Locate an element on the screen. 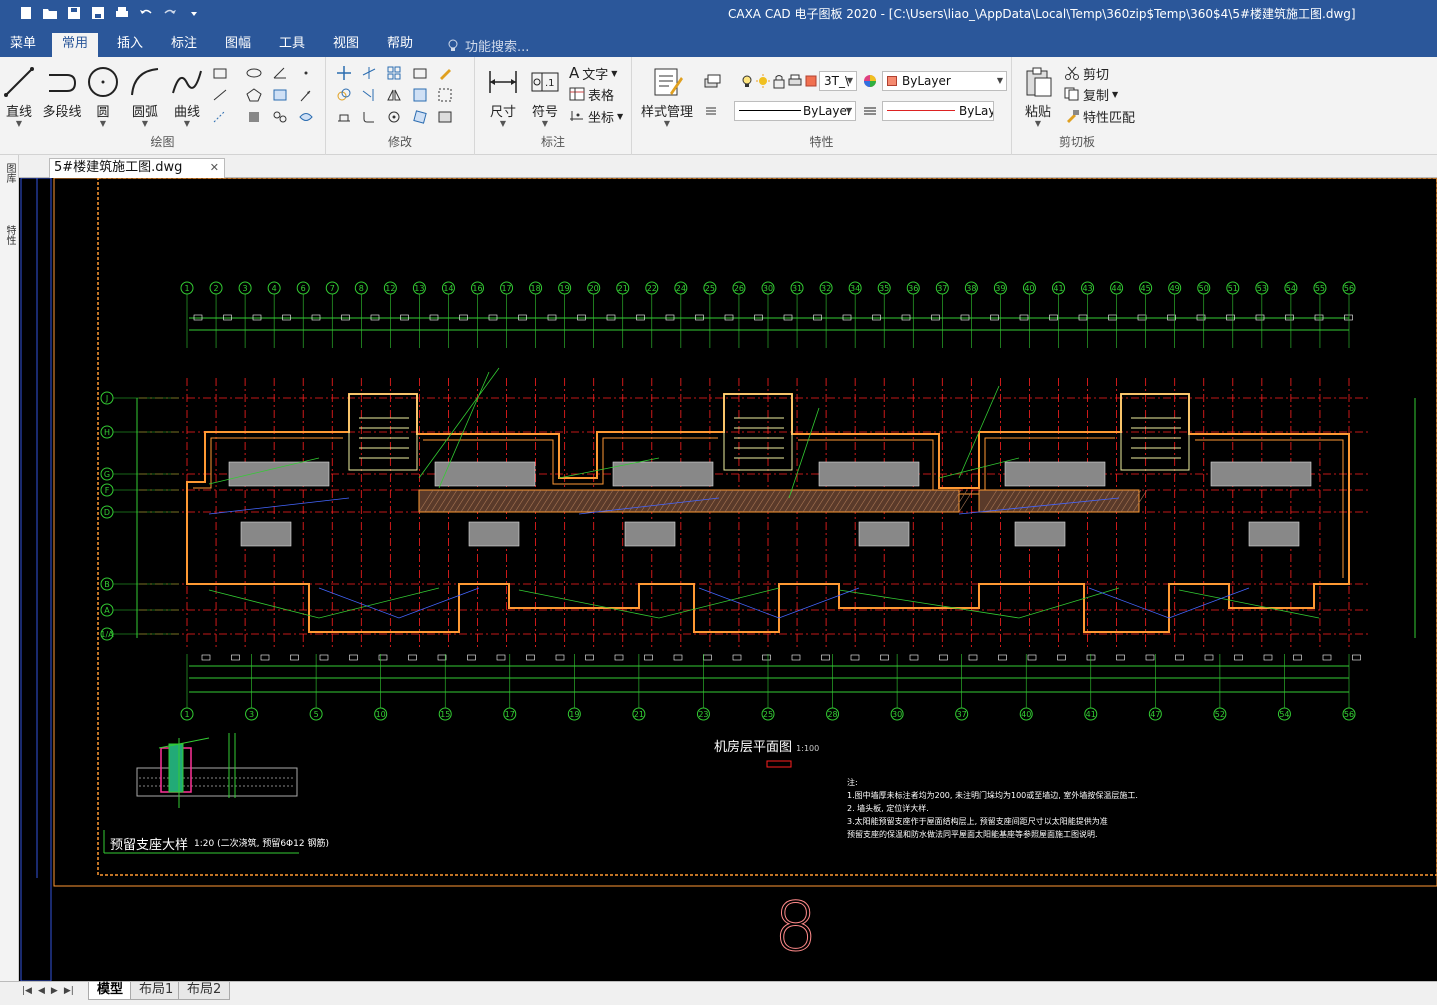  close-tab-icon: ✕ is located at coordinates (214, 168).